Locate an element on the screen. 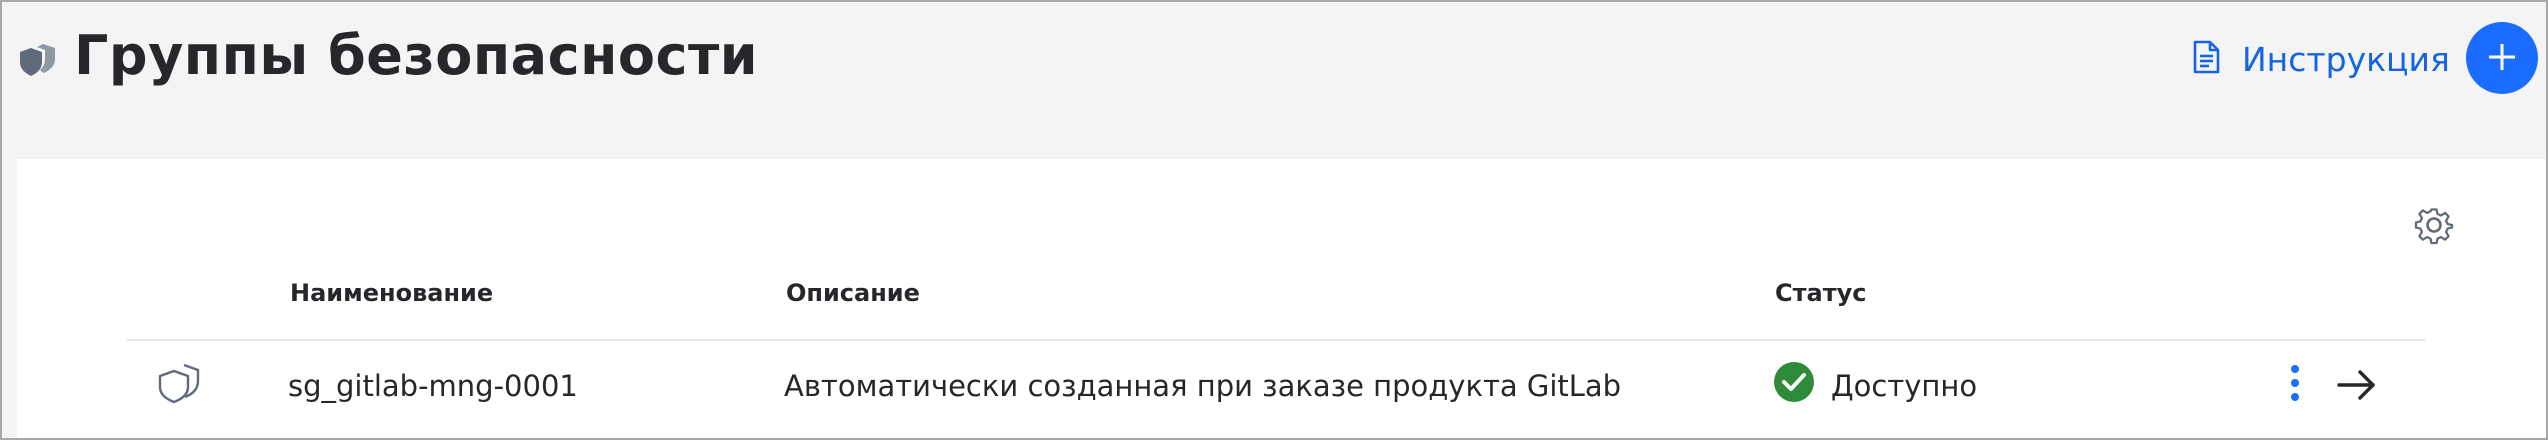 This screenshot has width=2548, height=440. open-row-button is located at coordinates (2357, 385).